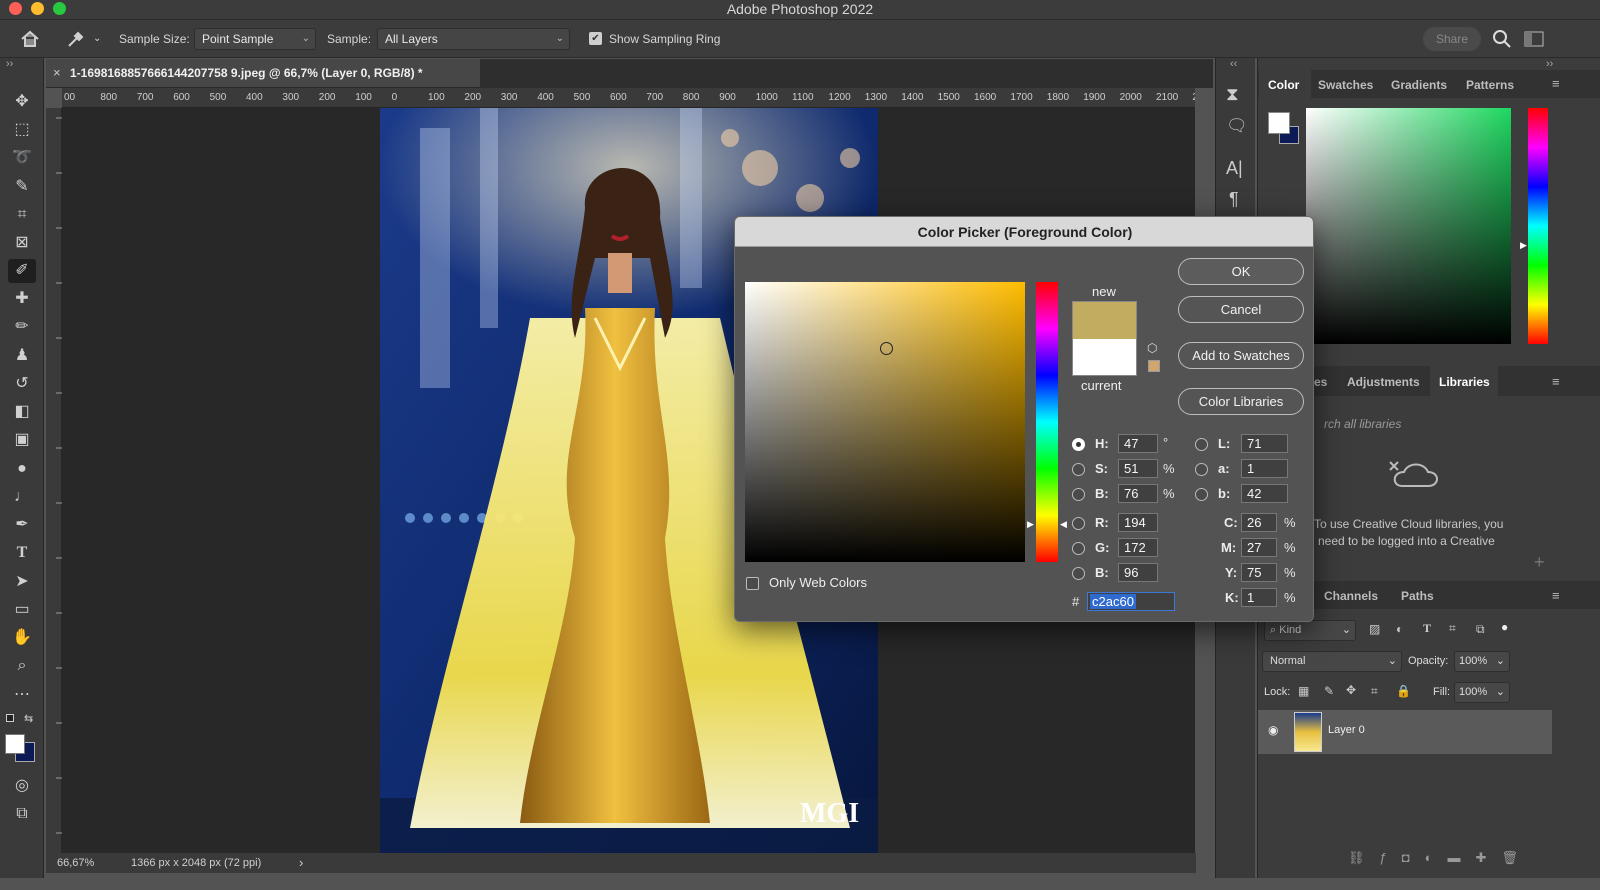  Describe the element at coordinates (75, 863) in the screenshot. I see `zoom-level: 66,67%` at that location.